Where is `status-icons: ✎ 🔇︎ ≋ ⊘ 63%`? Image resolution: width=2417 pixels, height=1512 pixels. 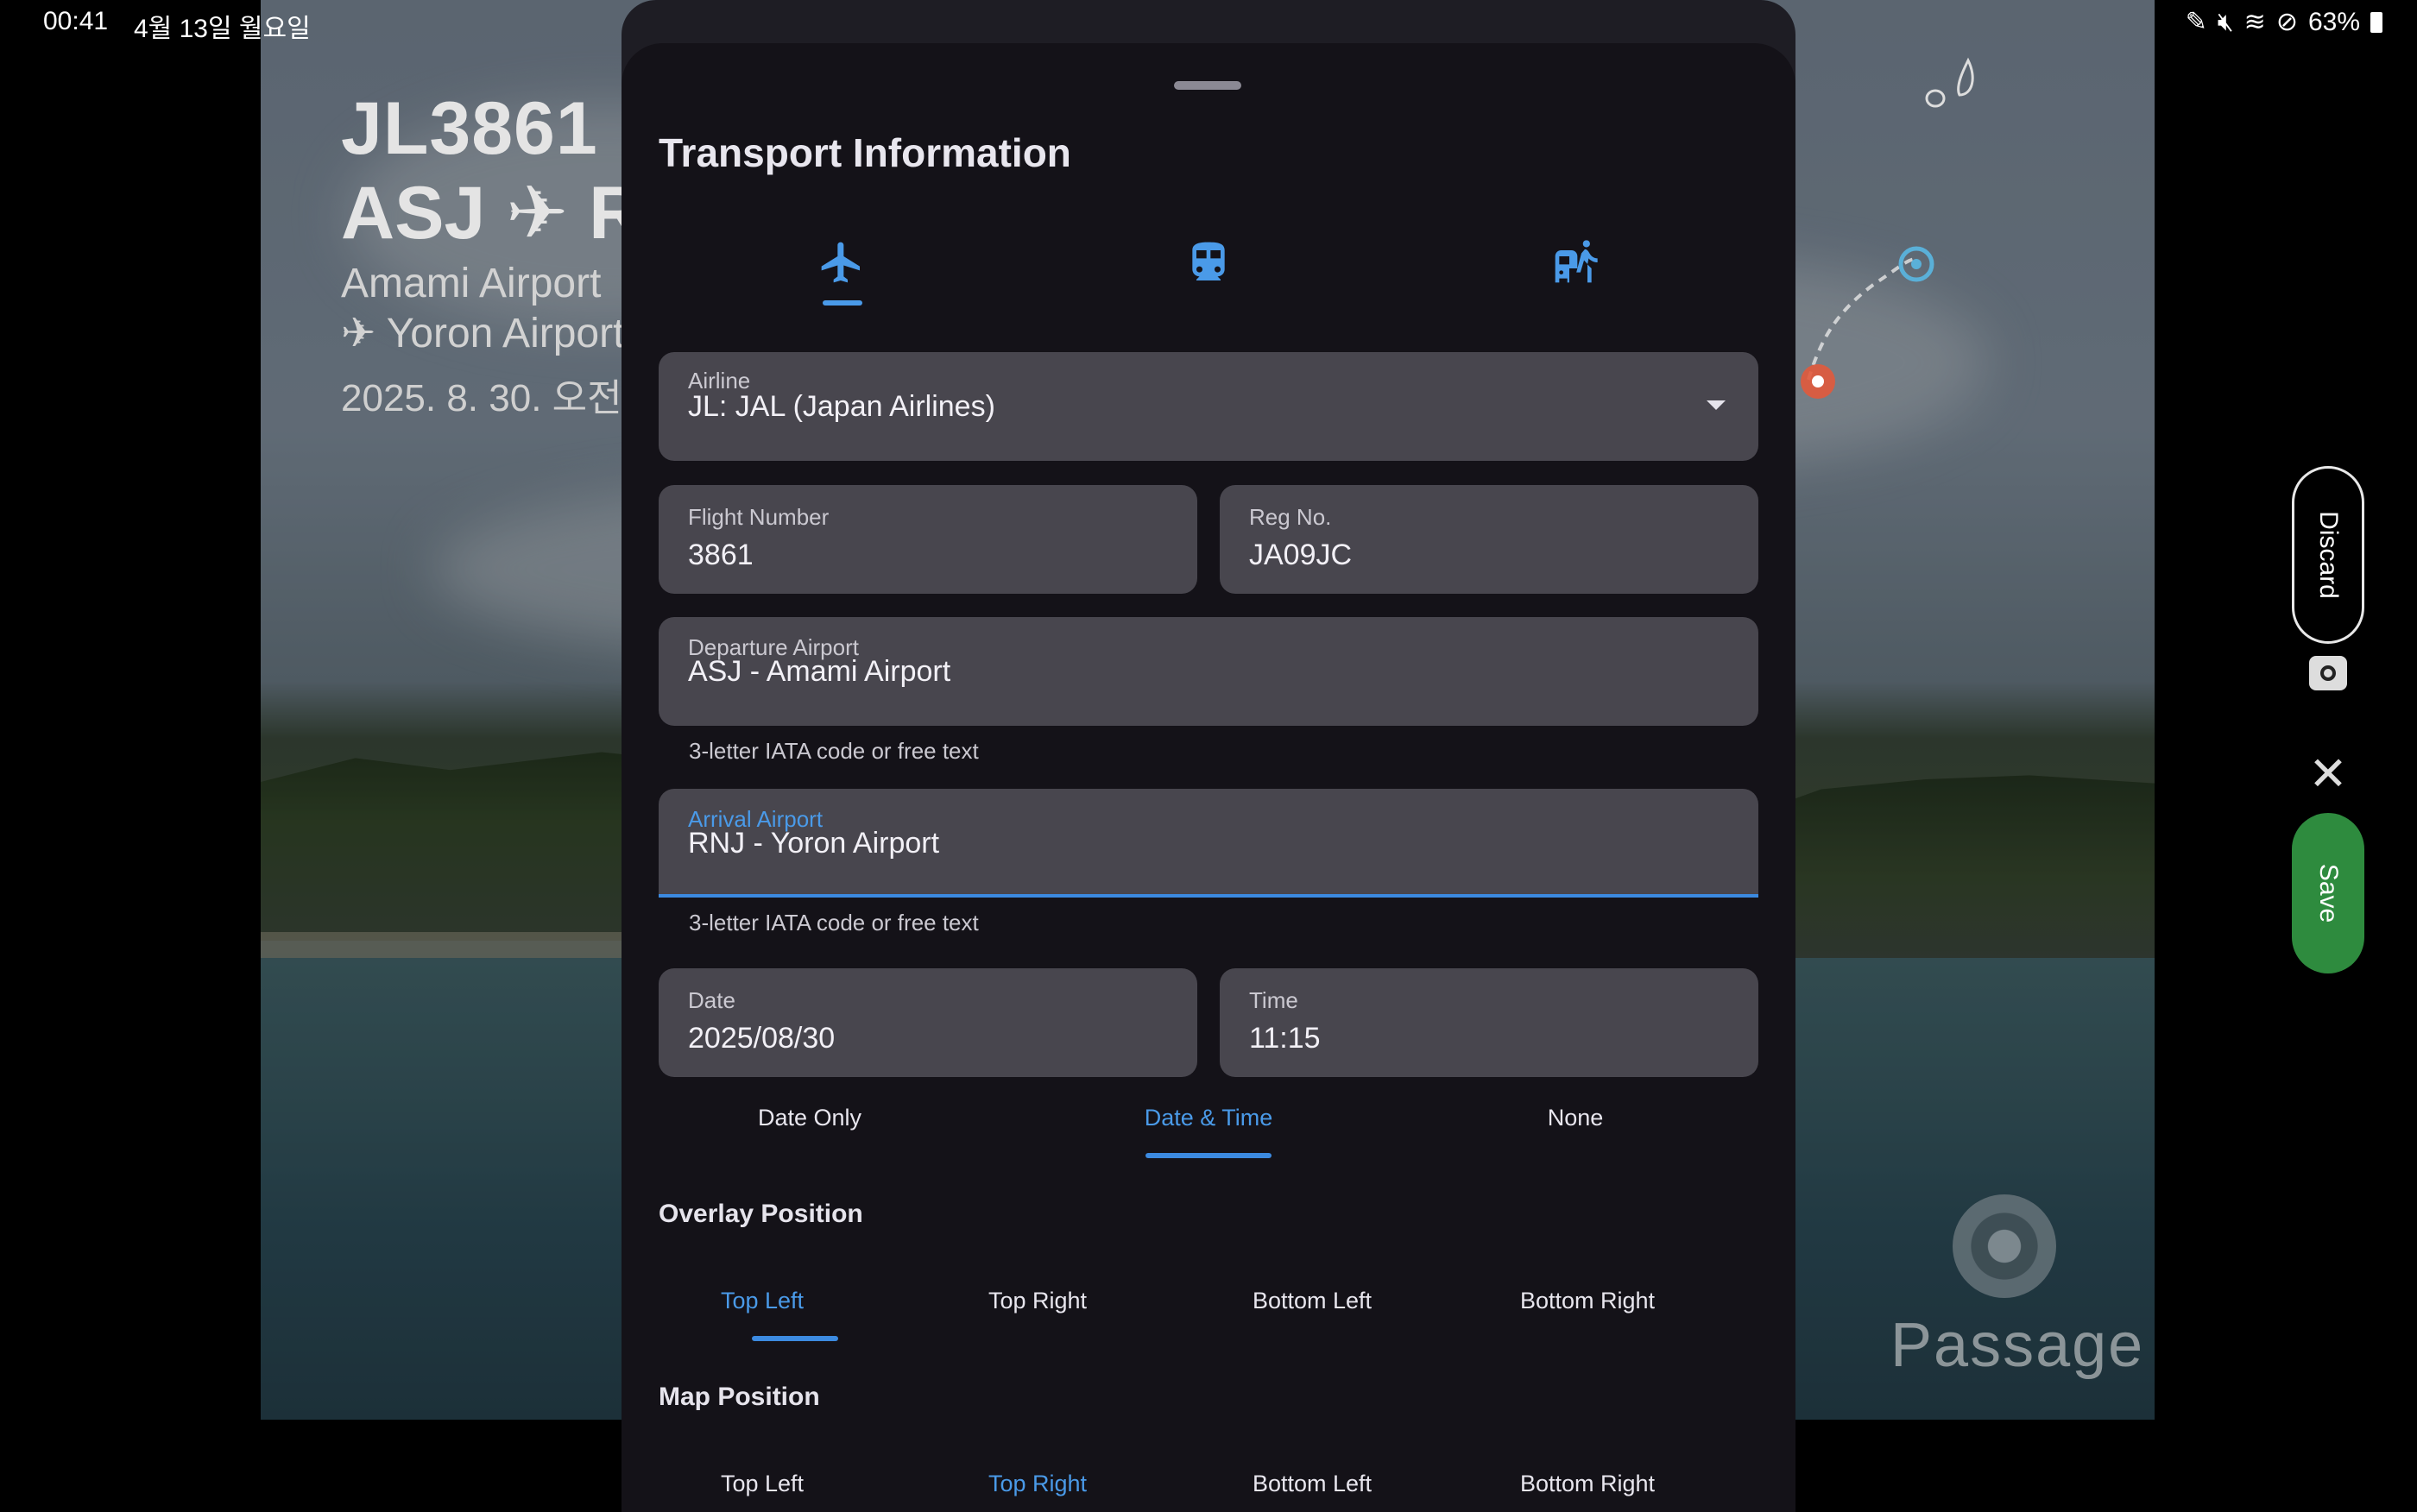
status-icons: ✎ 🔇︎ ≋ ⊘ 63% is located at coordinates (2284, 22).